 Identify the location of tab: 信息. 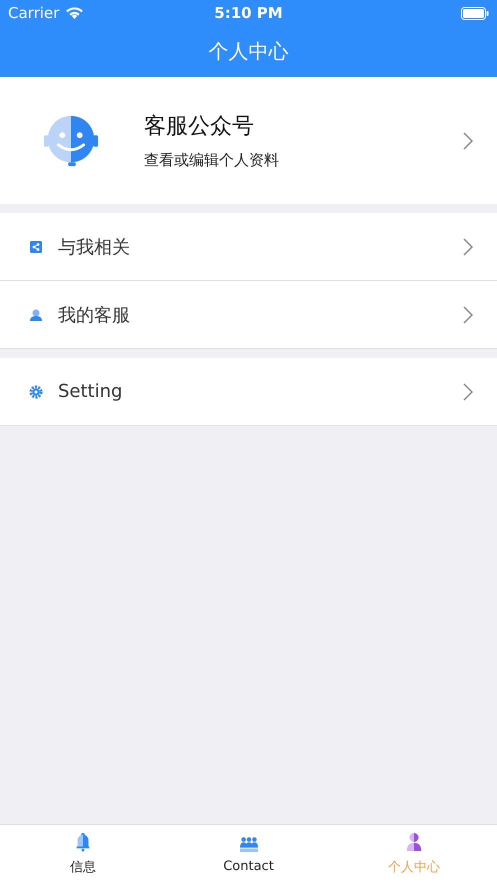
(83, 854).